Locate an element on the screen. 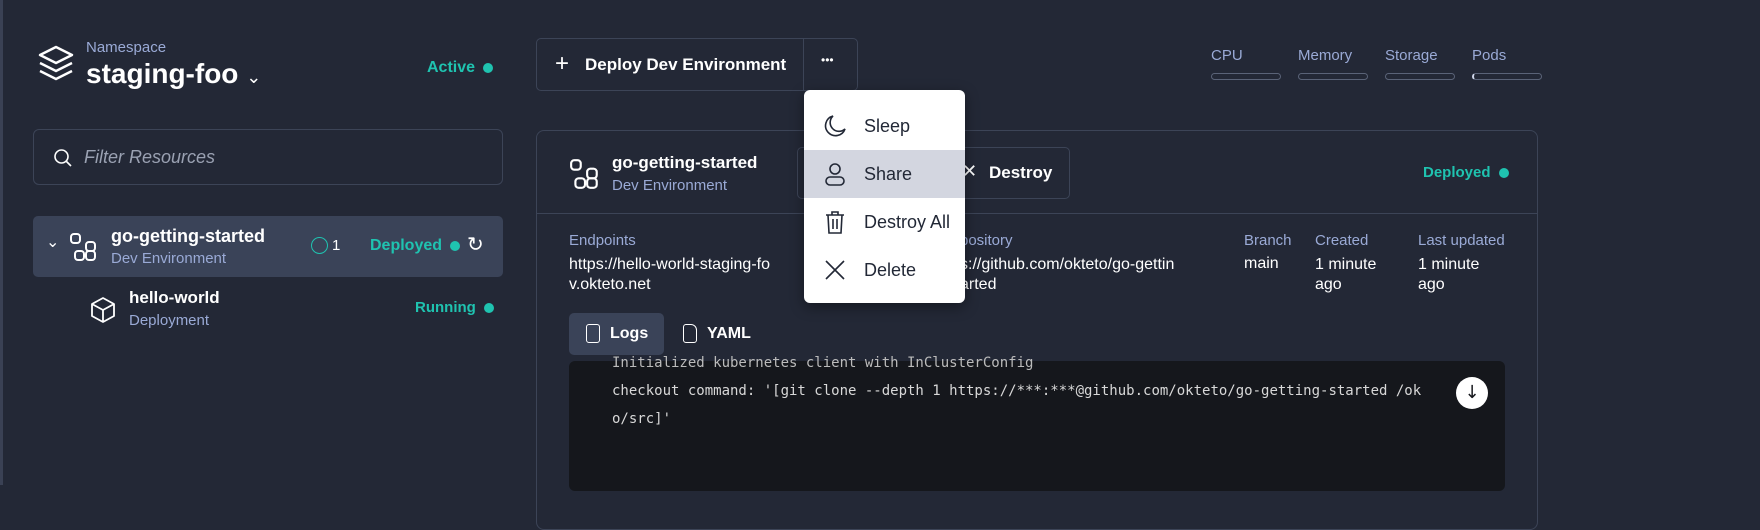  menu-item-sleep: Sleep is located at coordinates (884, 126).